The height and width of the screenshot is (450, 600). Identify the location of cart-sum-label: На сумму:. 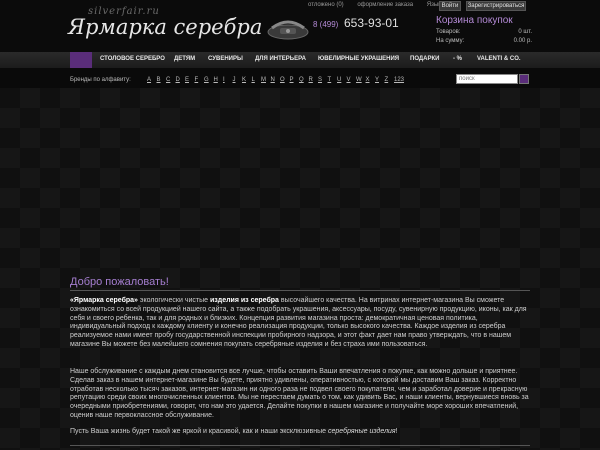
(450, 41).